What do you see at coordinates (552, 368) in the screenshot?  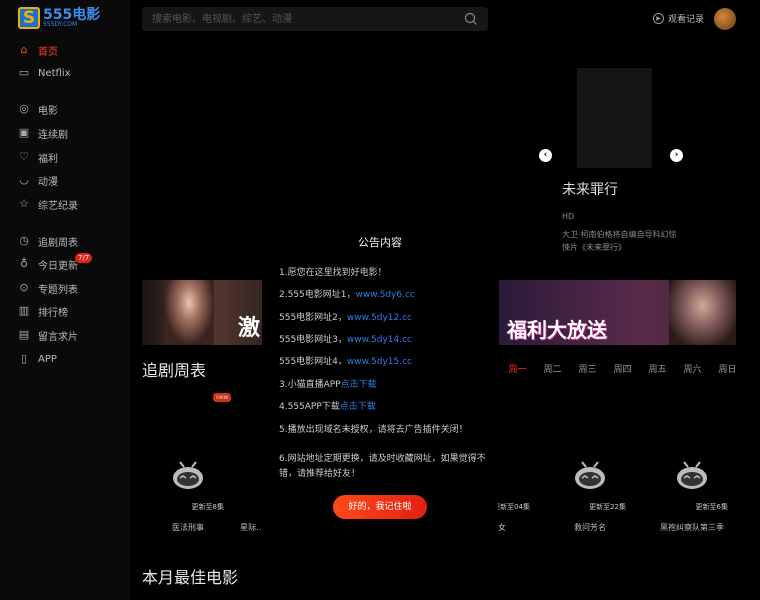 I see `tab-tuesday: 周二` at bounding box center [552, 368].